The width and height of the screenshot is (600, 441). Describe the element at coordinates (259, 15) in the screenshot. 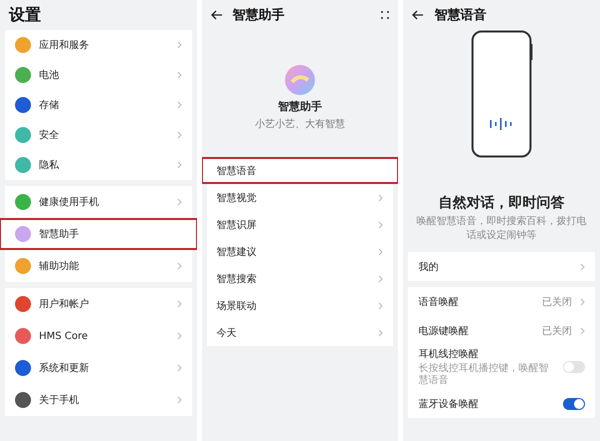

I see `page-title: 智慧助手` at that location.